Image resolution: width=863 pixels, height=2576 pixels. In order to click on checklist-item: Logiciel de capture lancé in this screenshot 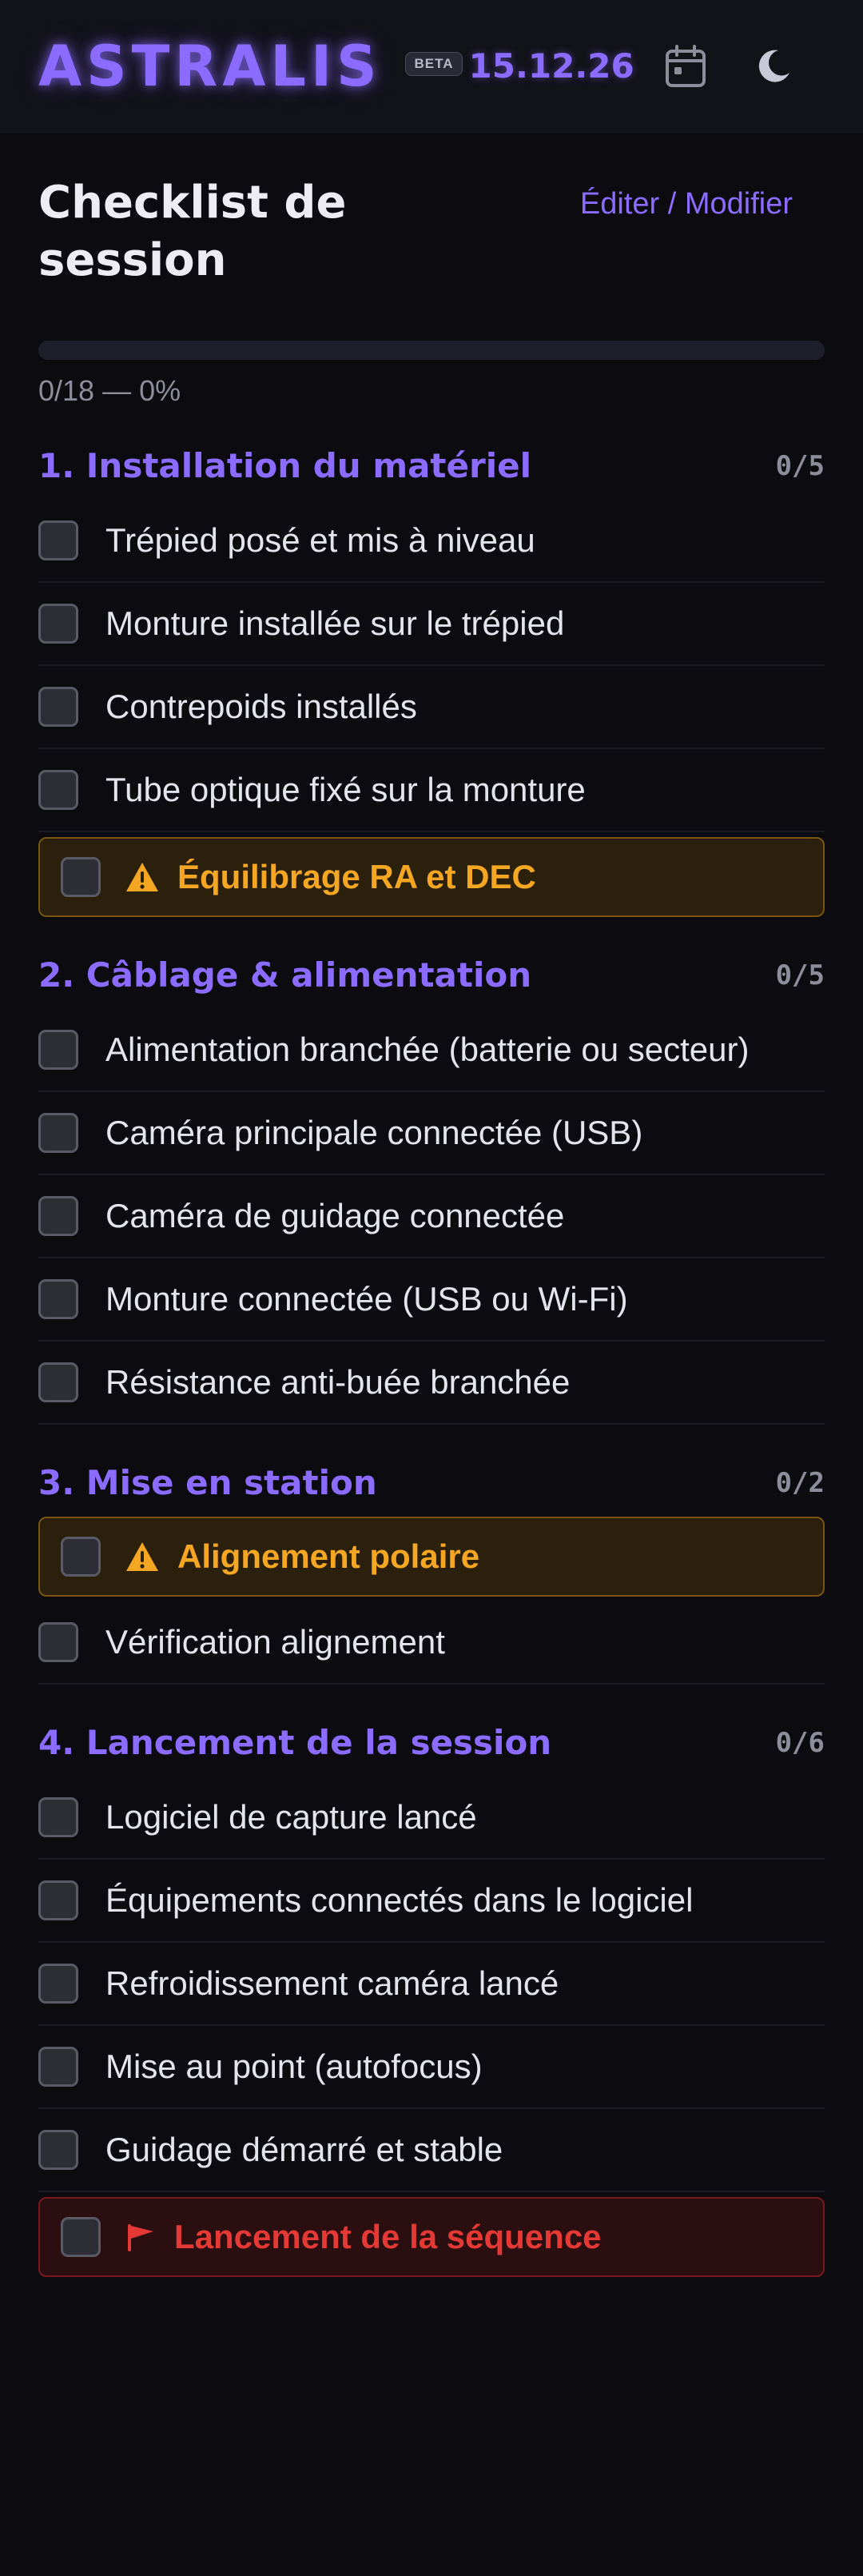, I will do `click(431, 1818)`.